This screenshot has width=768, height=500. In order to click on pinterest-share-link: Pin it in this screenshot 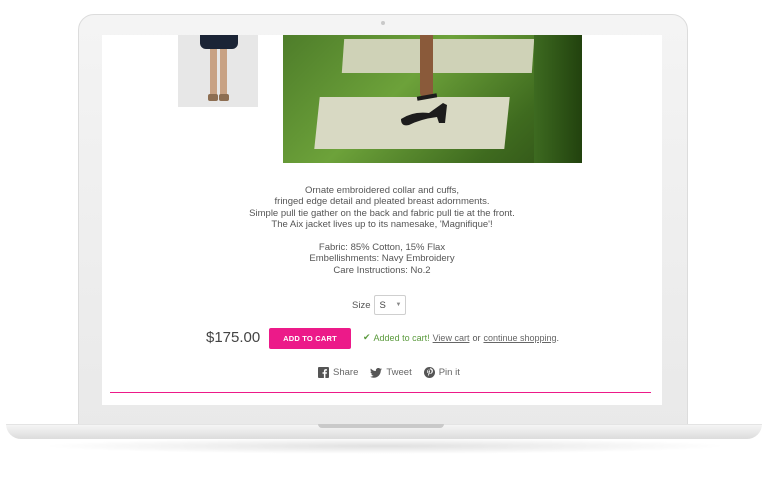, I will do `click(449, 372)`.